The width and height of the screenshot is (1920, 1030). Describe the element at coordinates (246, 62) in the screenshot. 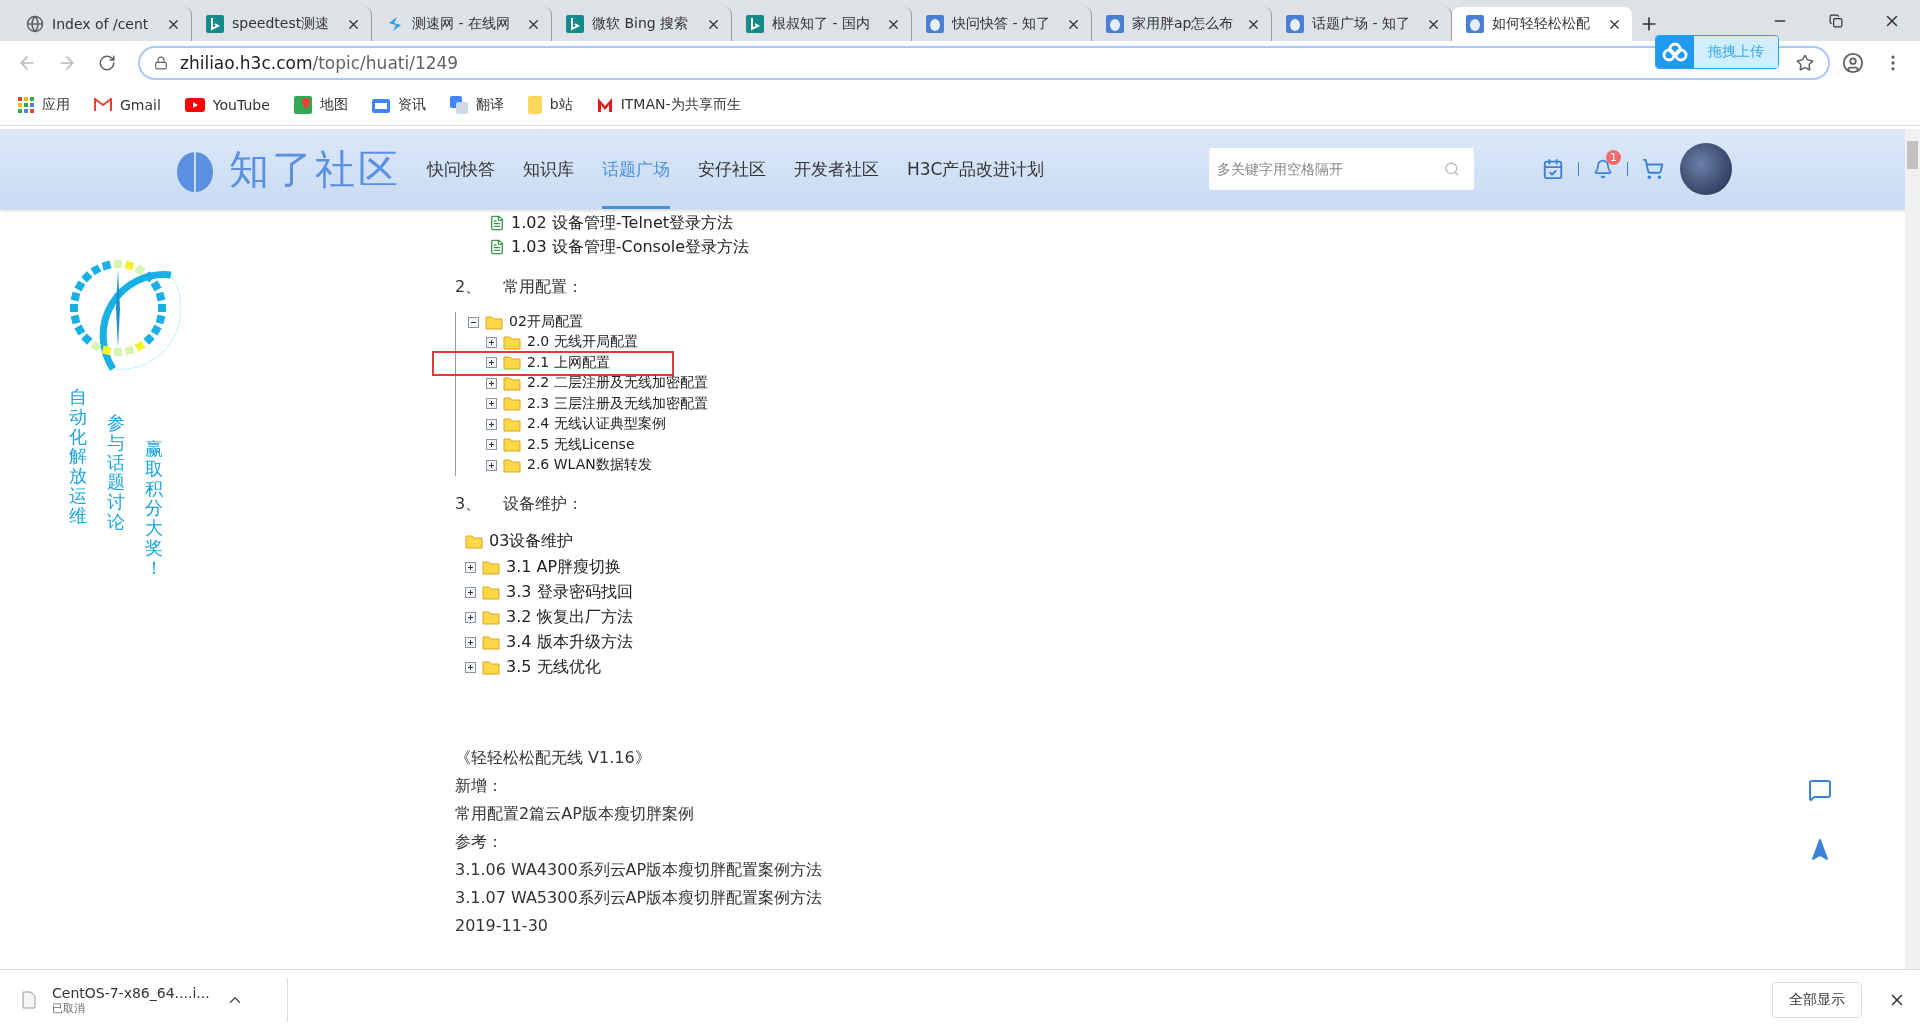

I see `url-host: zhiliao.h3c.com` at that location.